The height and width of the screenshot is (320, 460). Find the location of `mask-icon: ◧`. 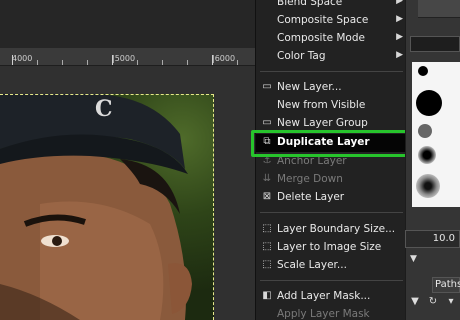

mask-icon: ◧ is located at coordinates (267, 295).